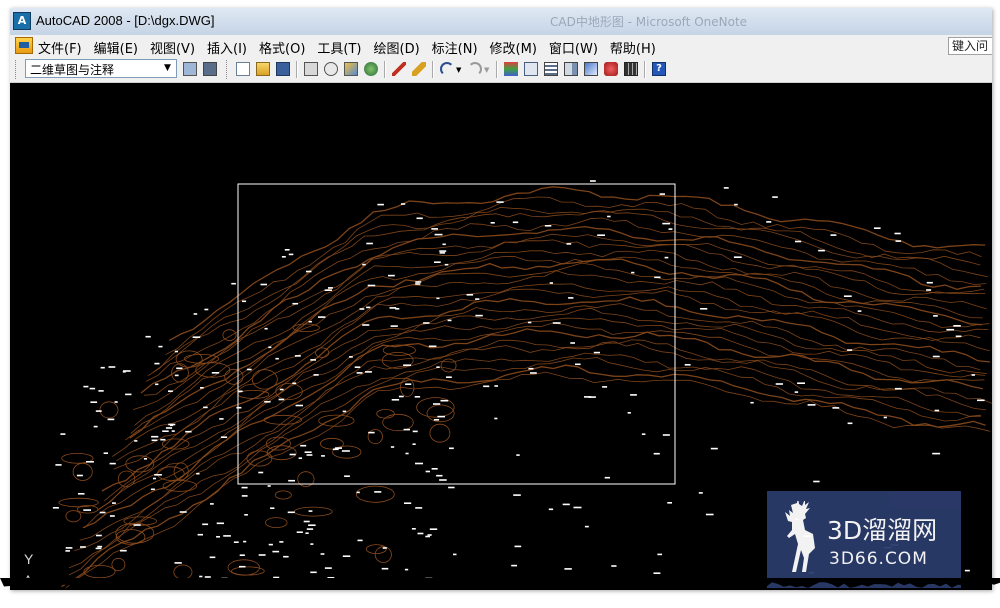 This screenshot has height=608, width=1000. Describe the element at coordinates (263, 69) in the screenshot. I see `open-button` at that location.